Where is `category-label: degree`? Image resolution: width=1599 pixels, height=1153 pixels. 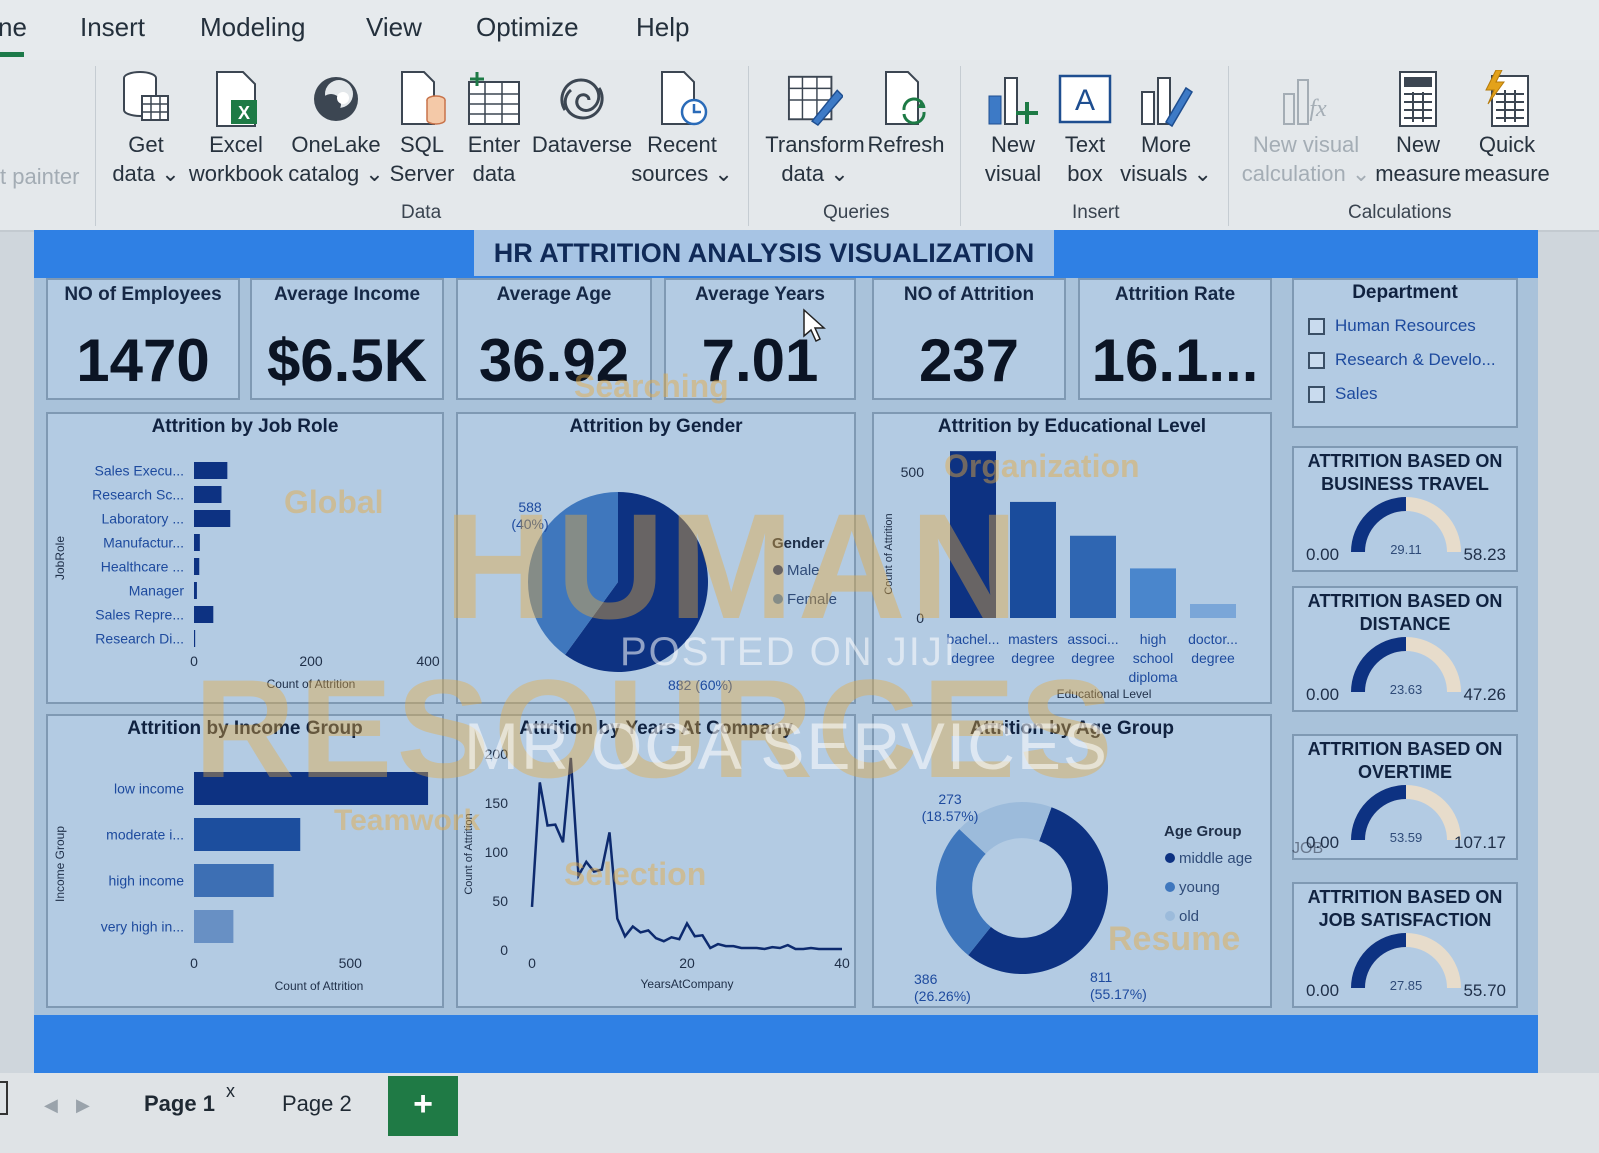 category-label: degree is located at coordinates (1213, 658).